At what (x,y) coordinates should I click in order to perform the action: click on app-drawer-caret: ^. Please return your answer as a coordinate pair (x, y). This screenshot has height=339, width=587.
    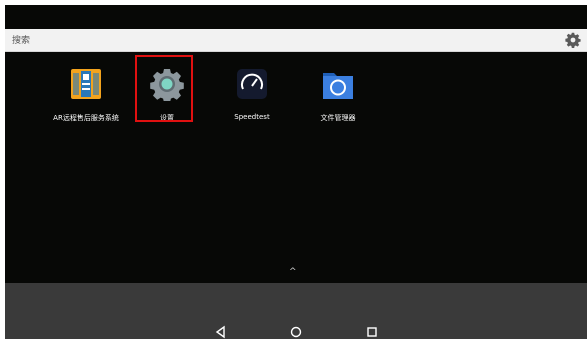
    Looking at the image, I should click on (293, 272).